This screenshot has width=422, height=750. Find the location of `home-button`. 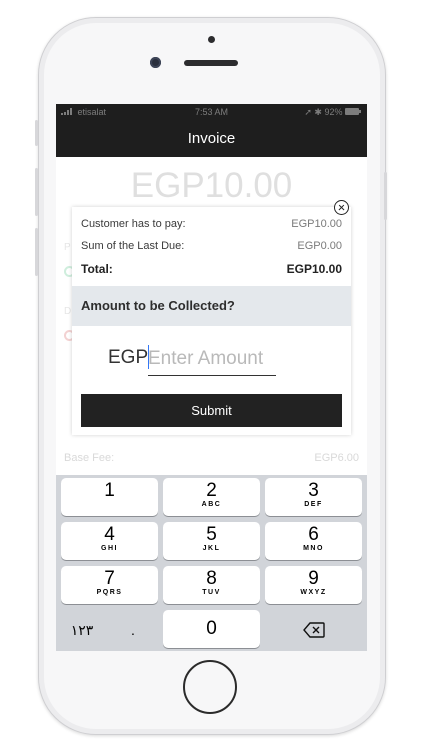

home-button is located at coordinates (210, 687).